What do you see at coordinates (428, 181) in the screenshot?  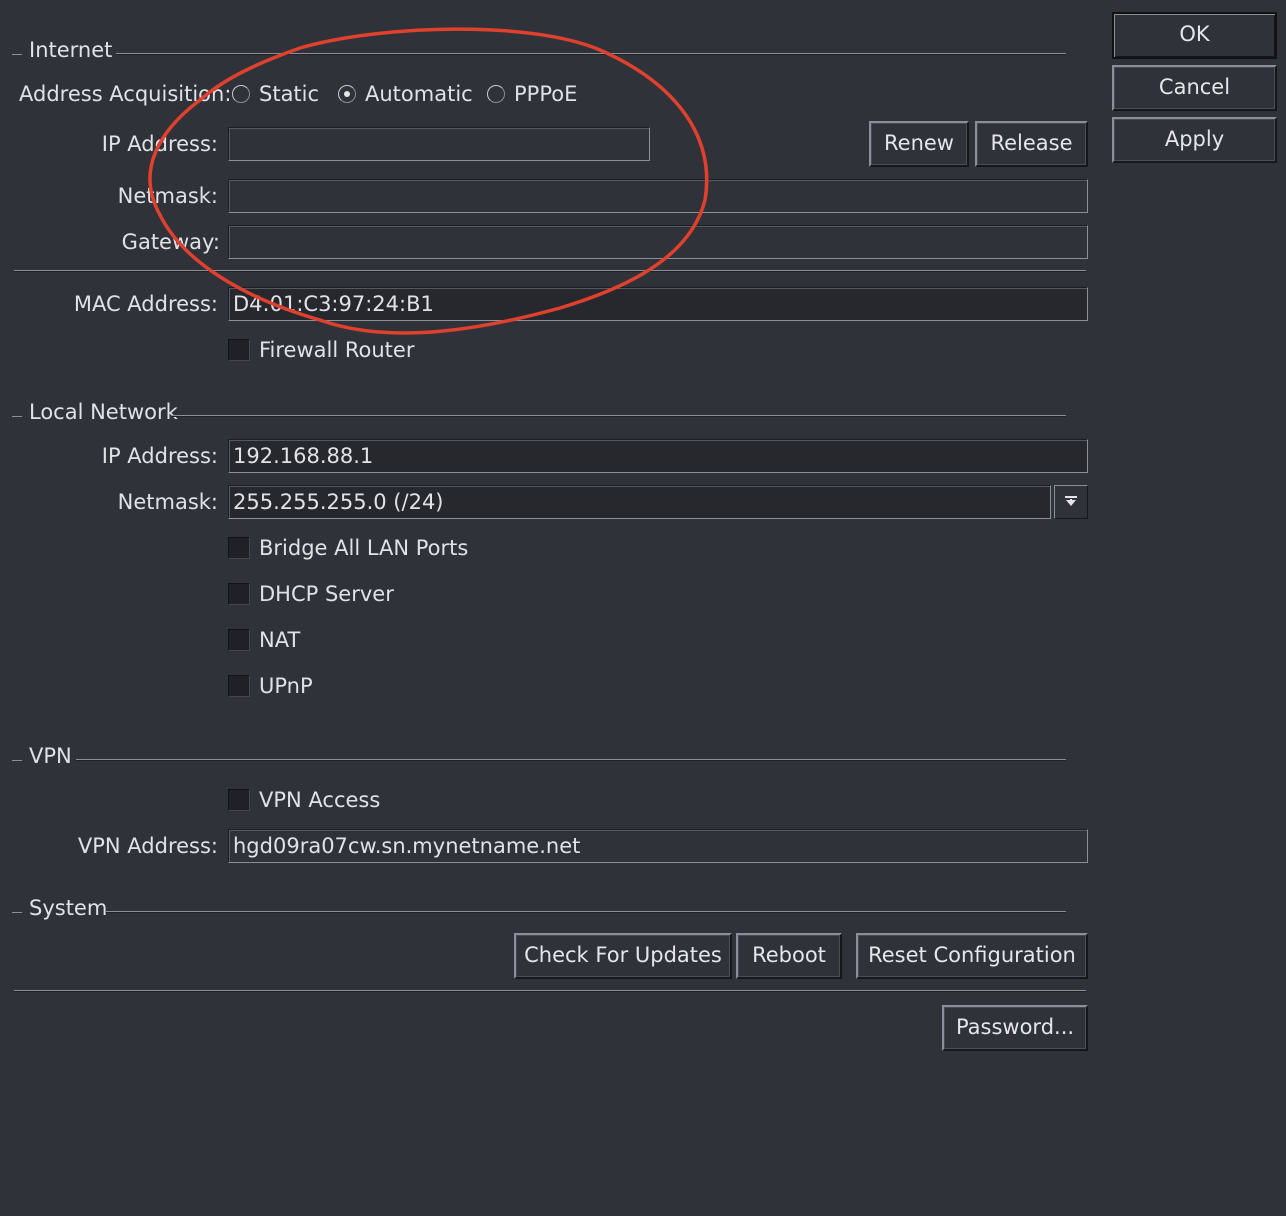 I see `annotation-circle` at bounding box center [428, 181].